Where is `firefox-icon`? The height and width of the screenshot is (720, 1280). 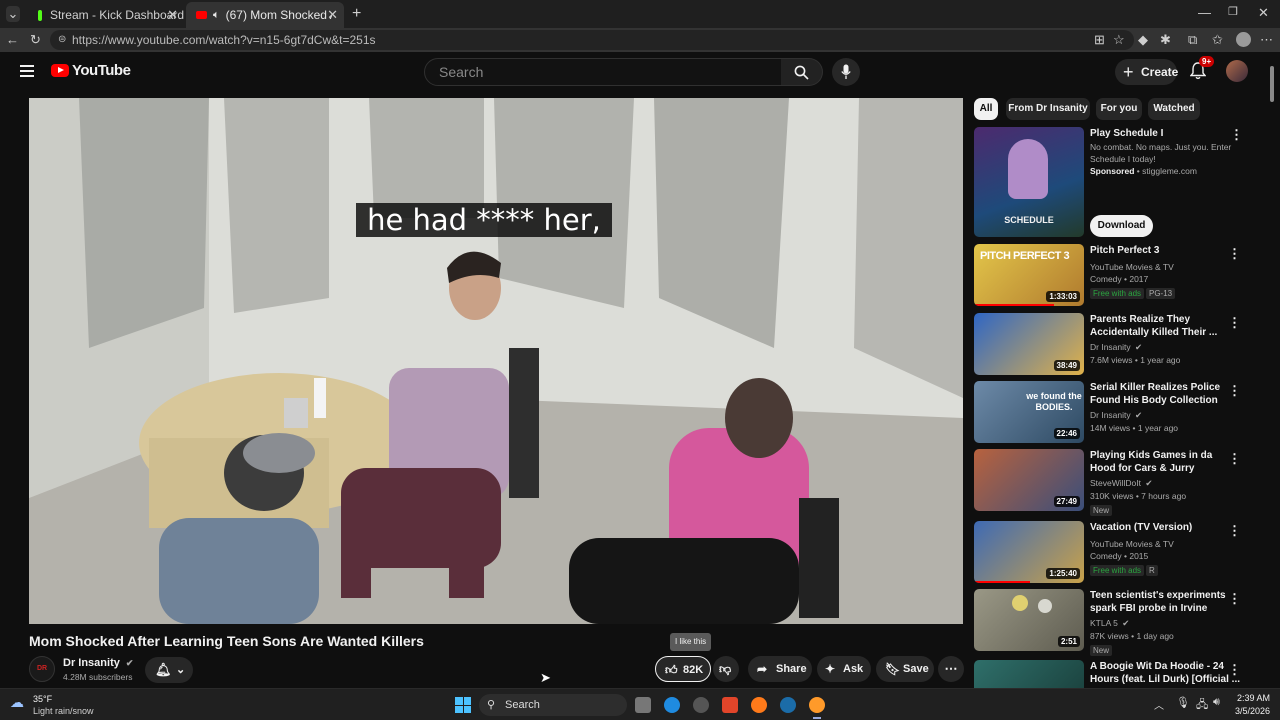 firefox-icon is located at coordinates (759, 705).